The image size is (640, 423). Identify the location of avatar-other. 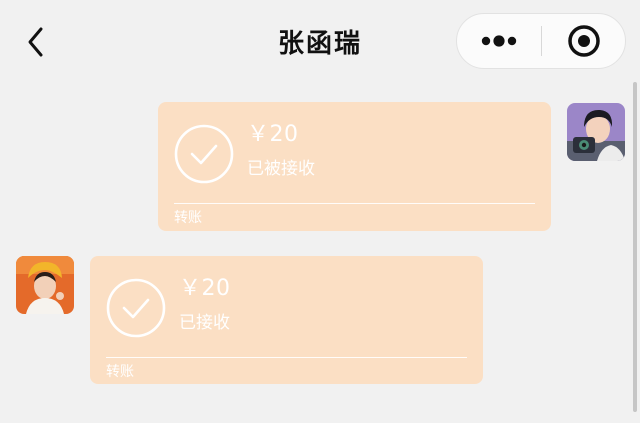
(45, 285).